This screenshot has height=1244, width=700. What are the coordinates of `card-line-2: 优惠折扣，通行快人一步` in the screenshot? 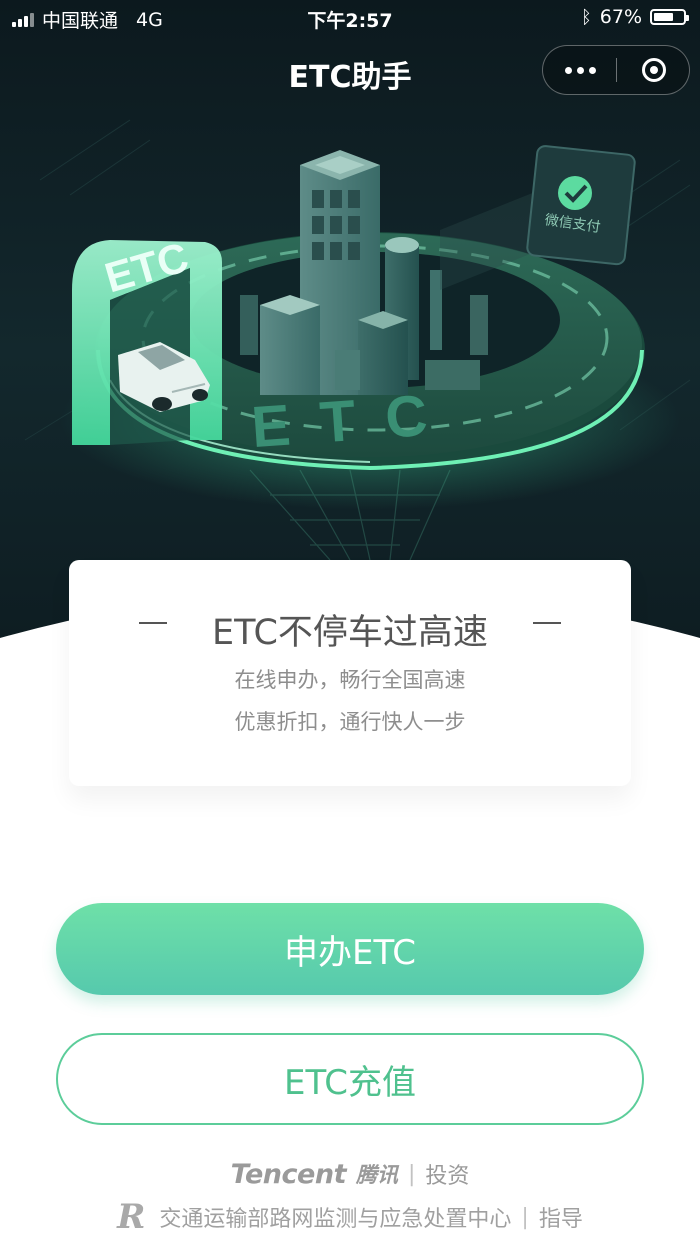 It's located at (350, 722).